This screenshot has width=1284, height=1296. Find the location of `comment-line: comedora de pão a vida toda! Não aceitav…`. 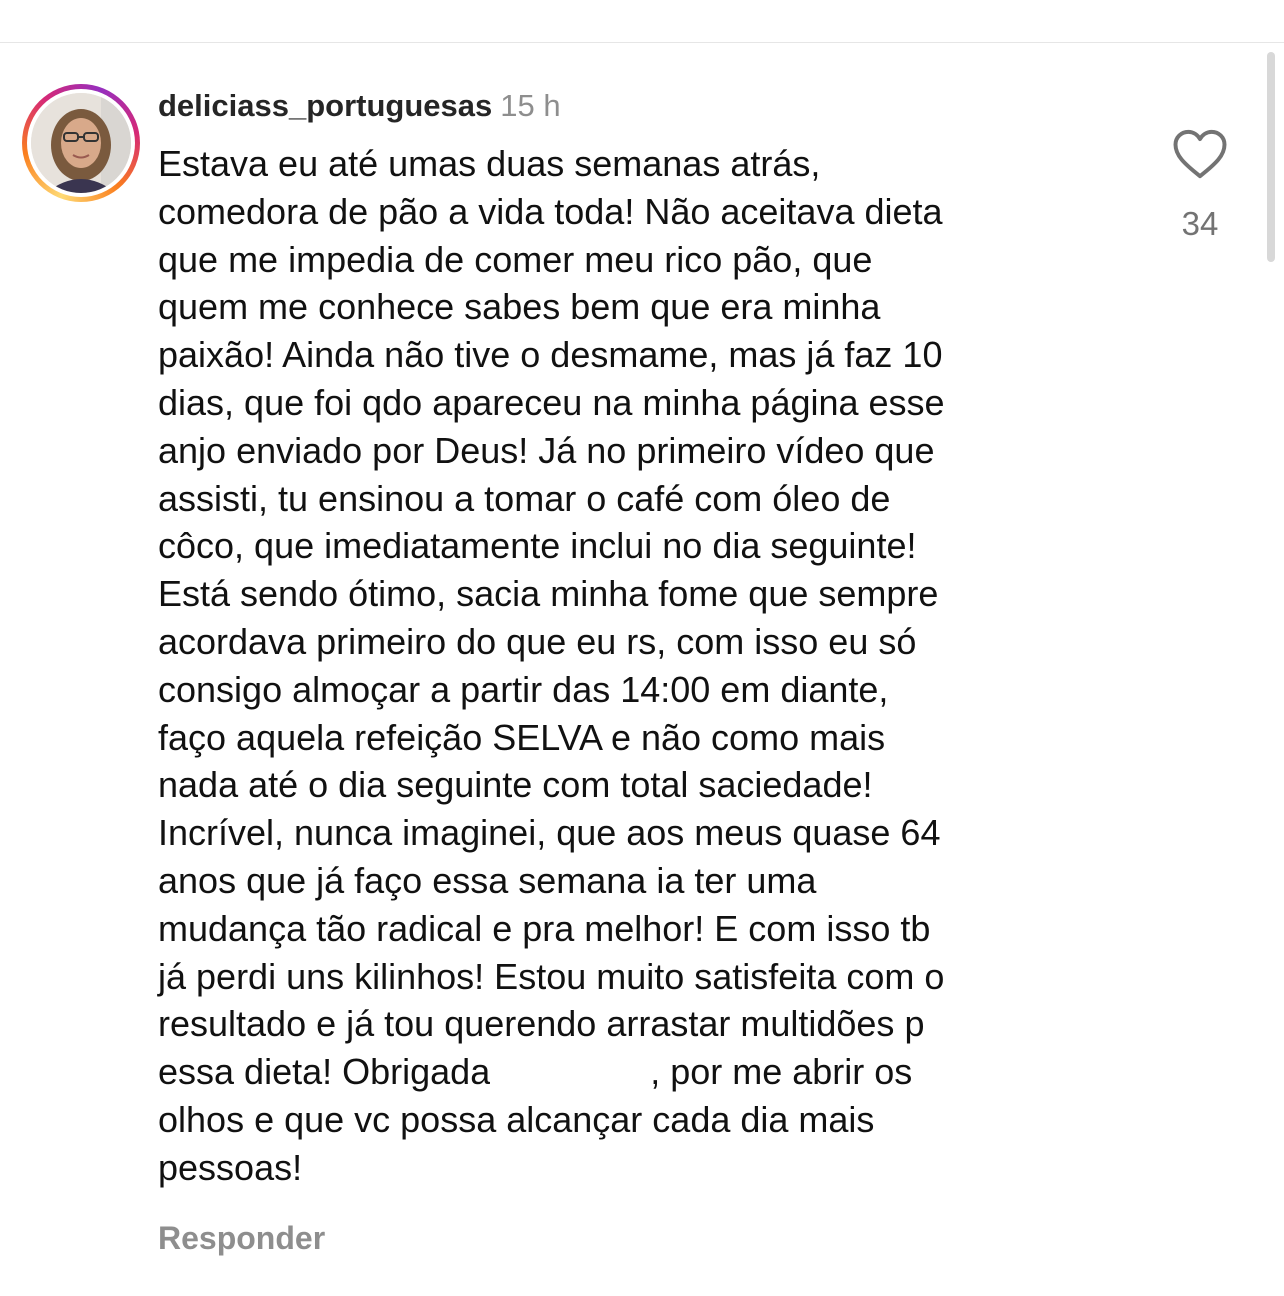

comment-line: comedora de pão a vida toda! Não aceitav… is located at coordinates (550, 211).